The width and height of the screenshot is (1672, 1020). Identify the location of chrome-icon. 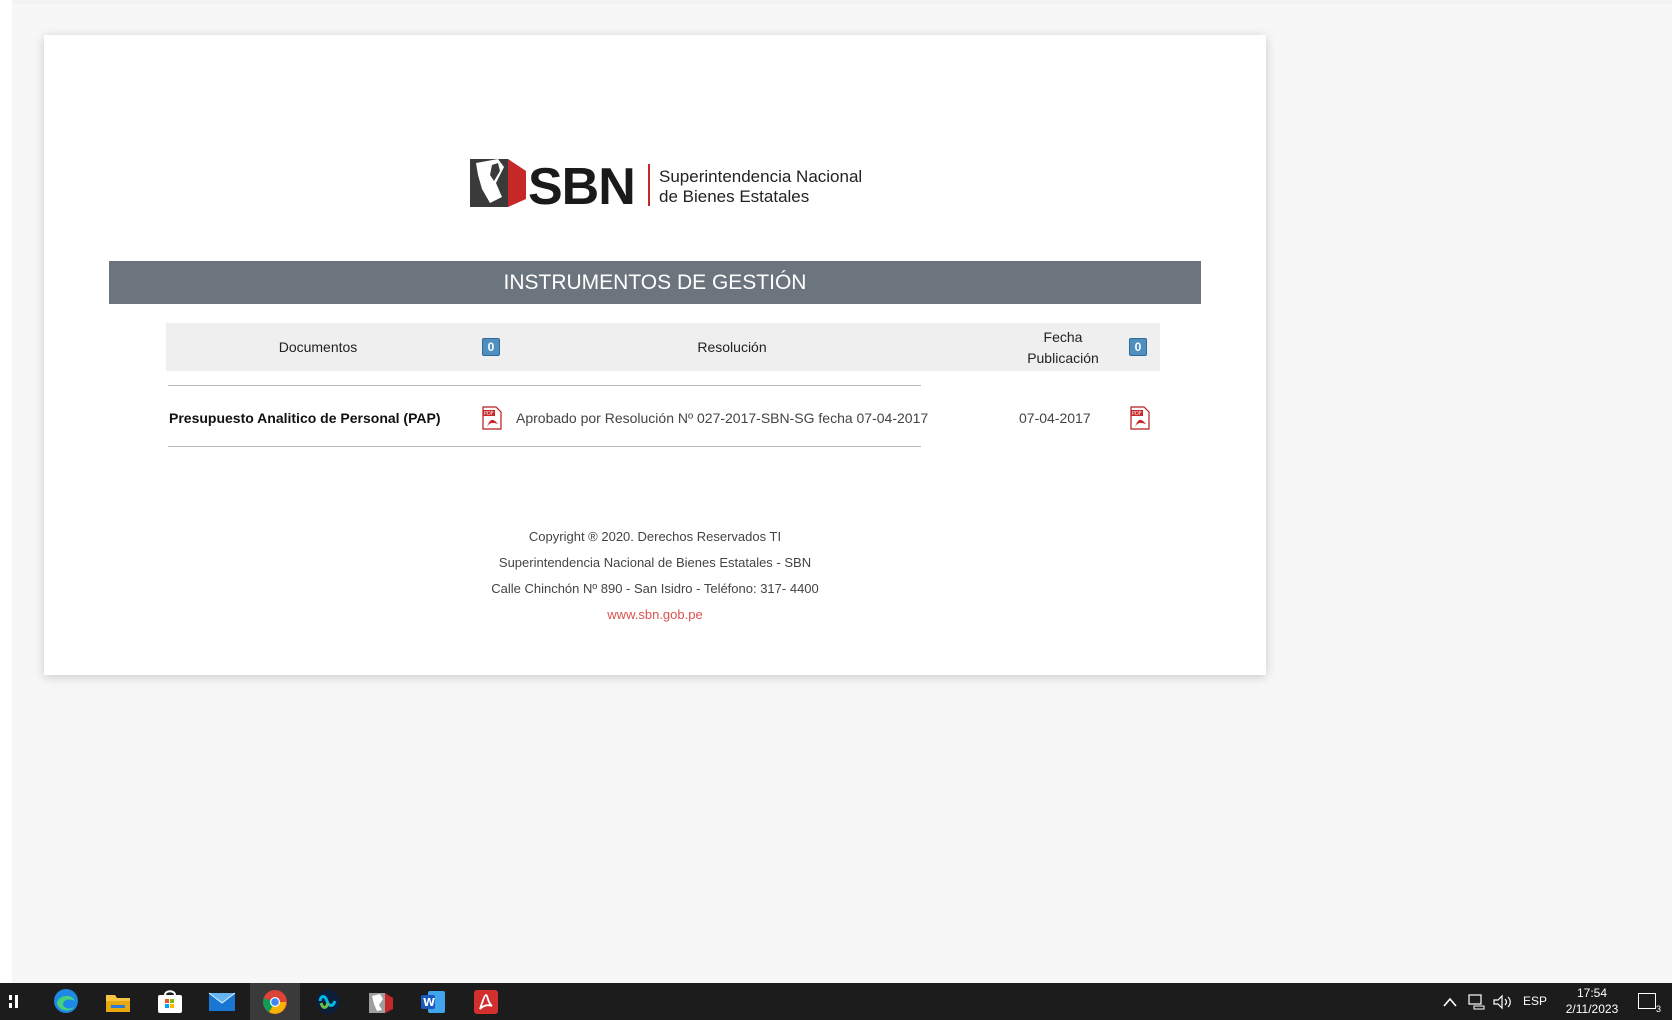
(275, 1002).